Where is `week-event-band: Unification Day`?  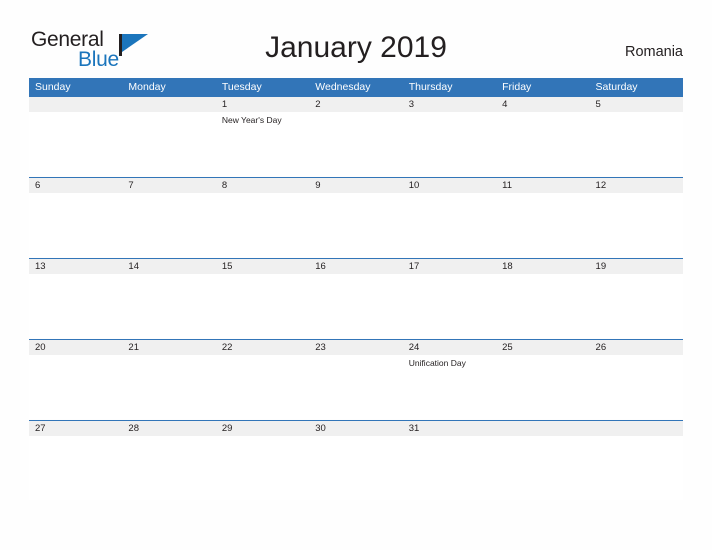 week-event-band: Unification Day is located at coordinates (356, 387).